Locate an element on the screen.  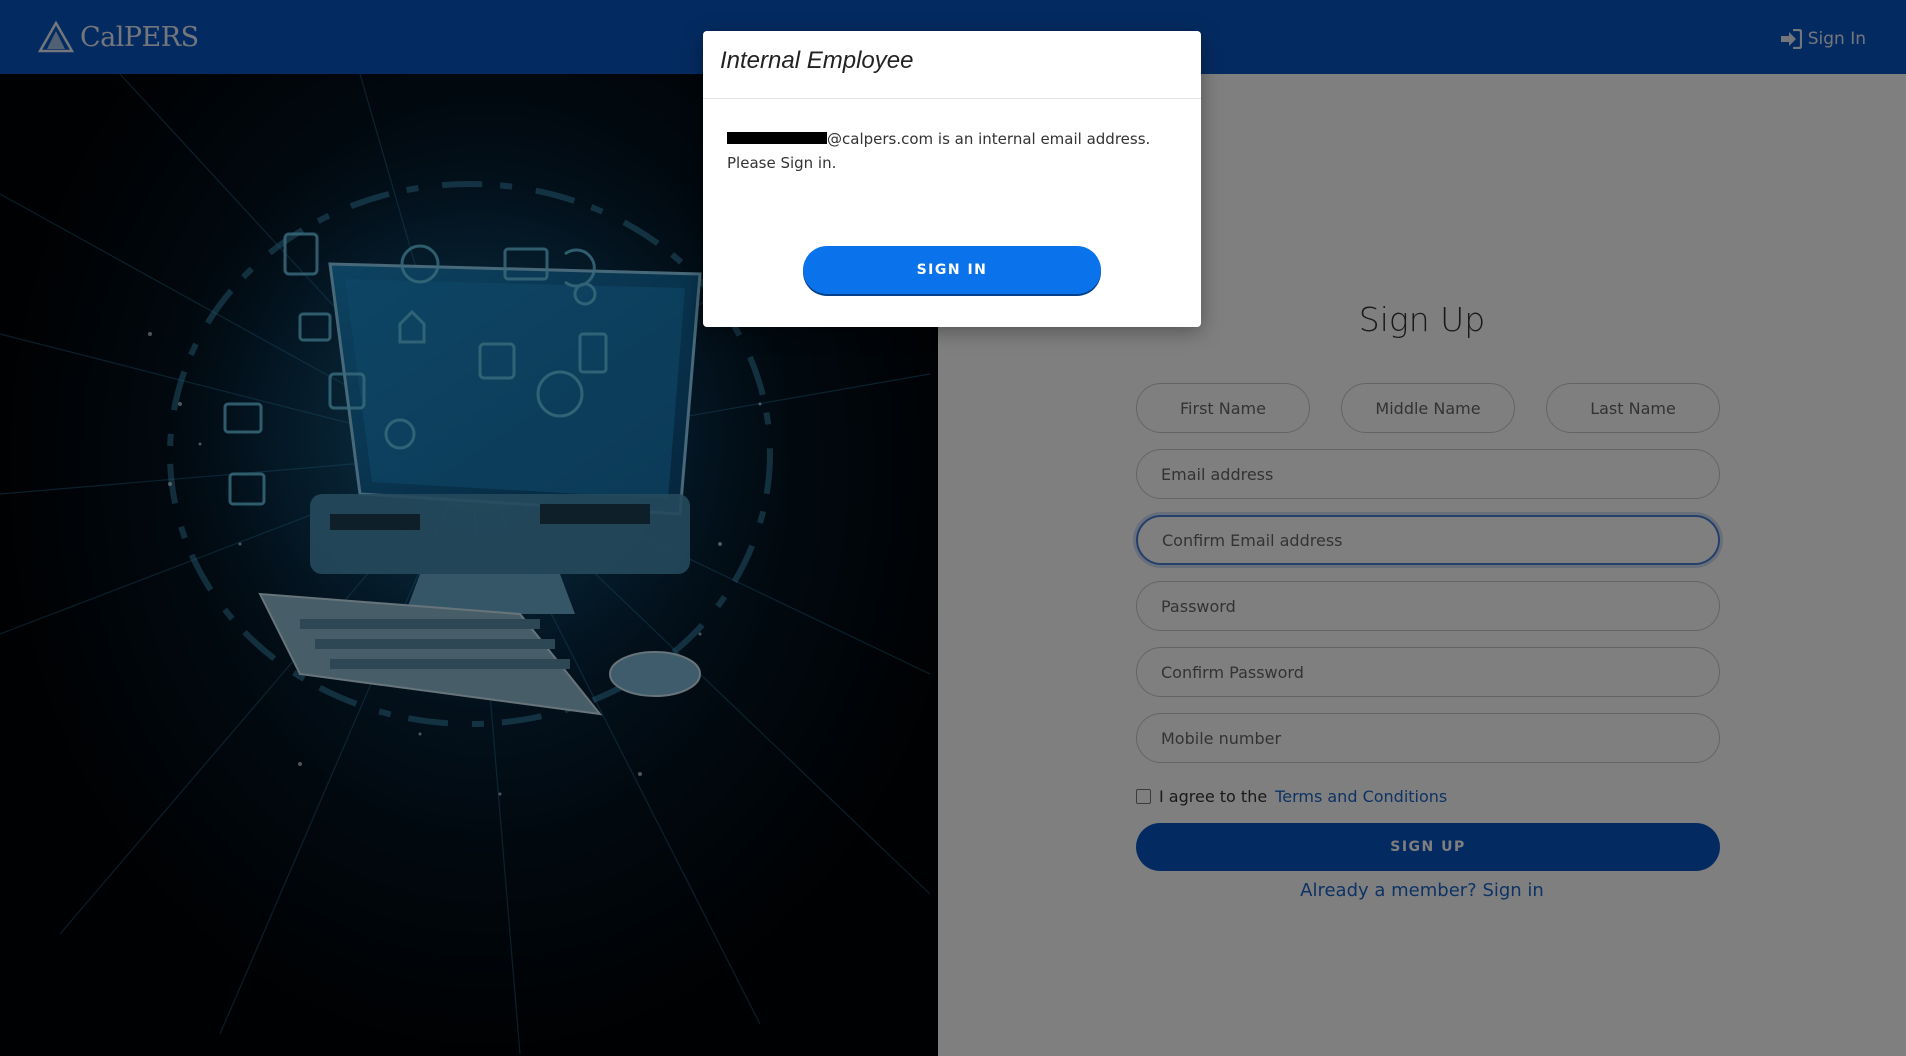
redacted-email-block is located at coordinates (777, 137).